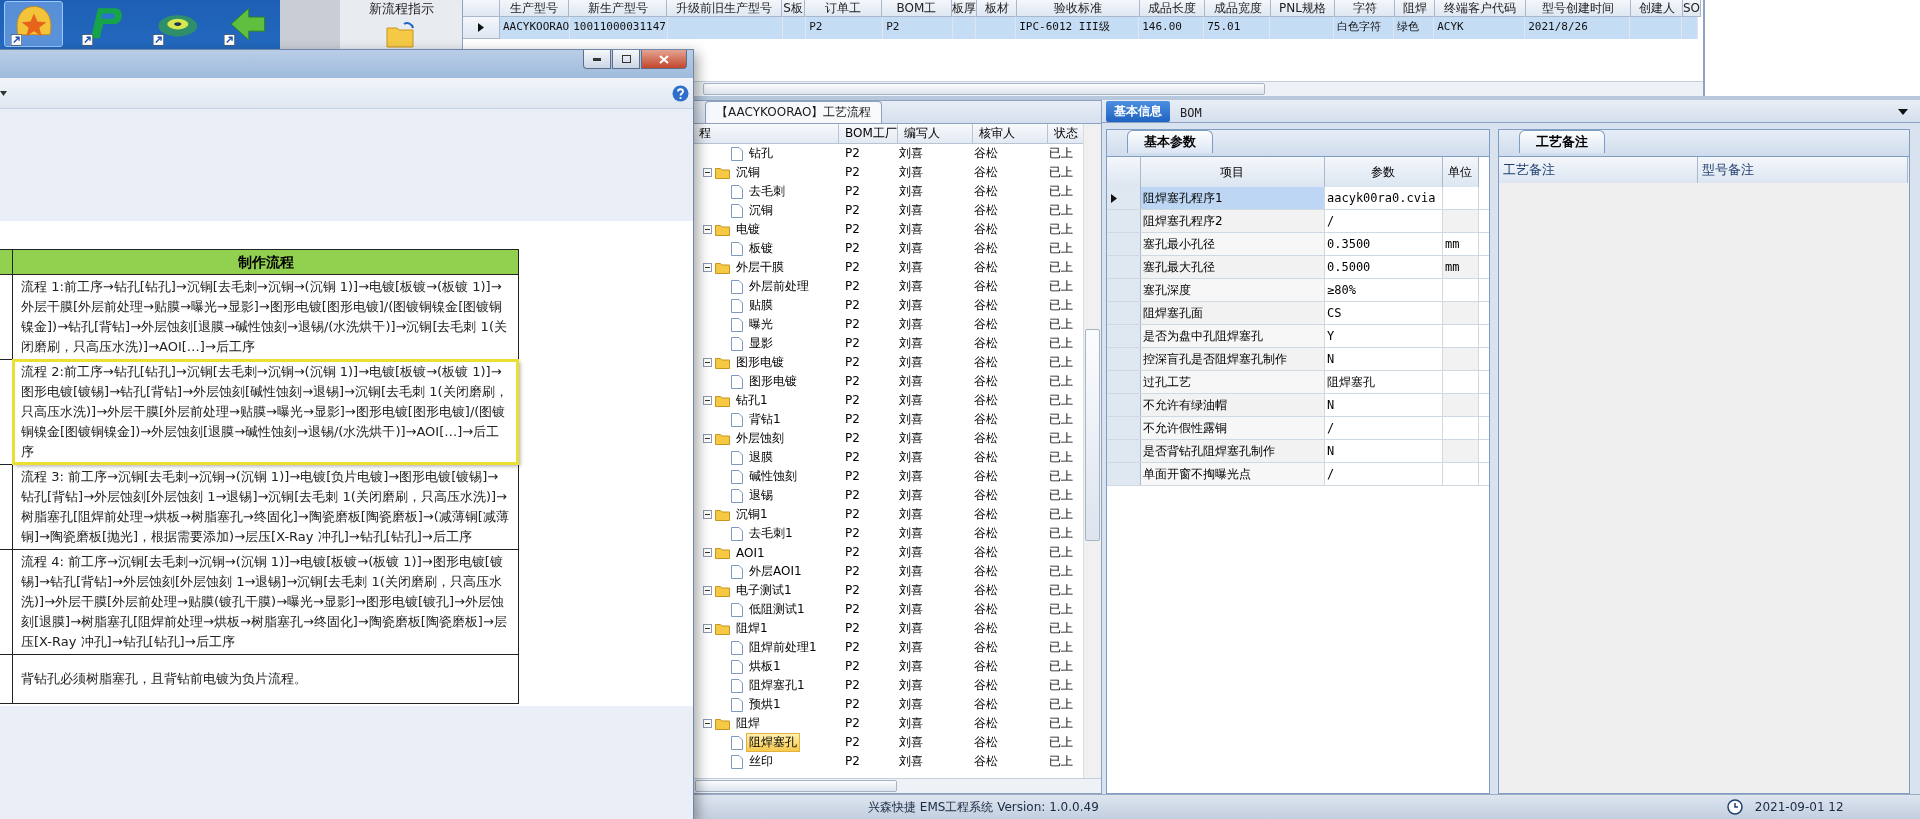 This screenshot has height=819, width=1920. What do you see at coordinates (765, 666) in the screenshot?
I see `tree-node: 烘板1` at bounding box center [765, 666].